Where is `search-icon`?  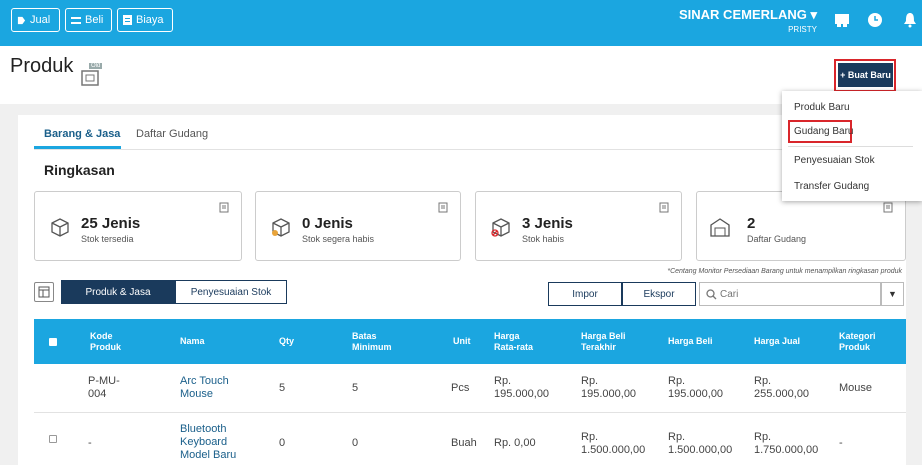
search-icon is located at coordinates (711, 294).